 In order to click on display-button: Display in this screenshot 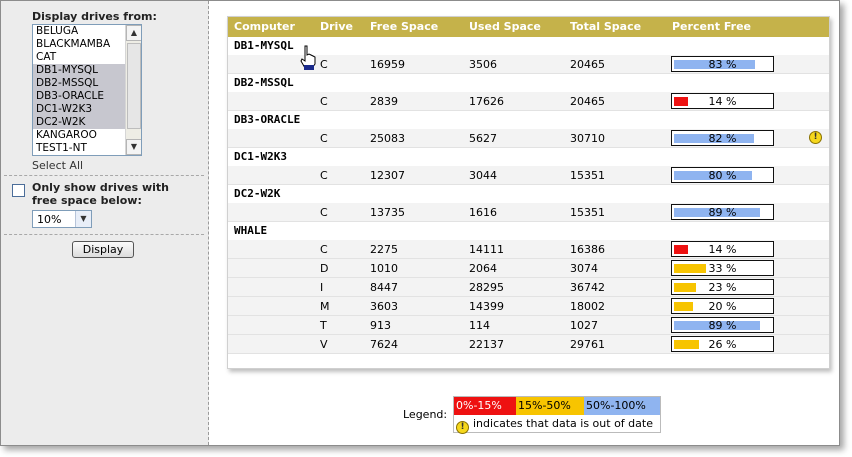, I will do `click(103, 249)`.